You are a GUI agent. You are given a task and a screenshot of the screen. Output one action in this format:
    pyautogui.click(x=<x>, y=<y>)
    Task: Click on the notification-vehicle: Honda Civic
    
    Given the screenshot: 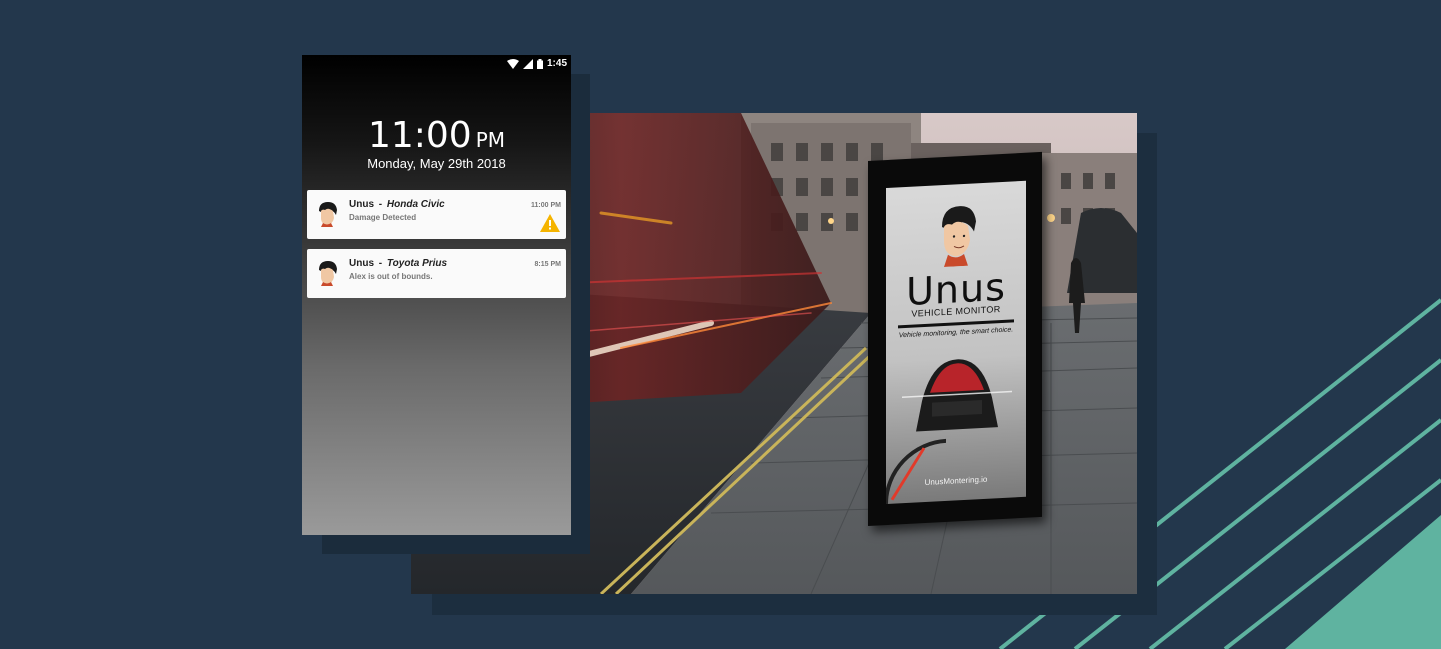 What is the action you would take?
    pyautogui.click(x=415, y=204)
    